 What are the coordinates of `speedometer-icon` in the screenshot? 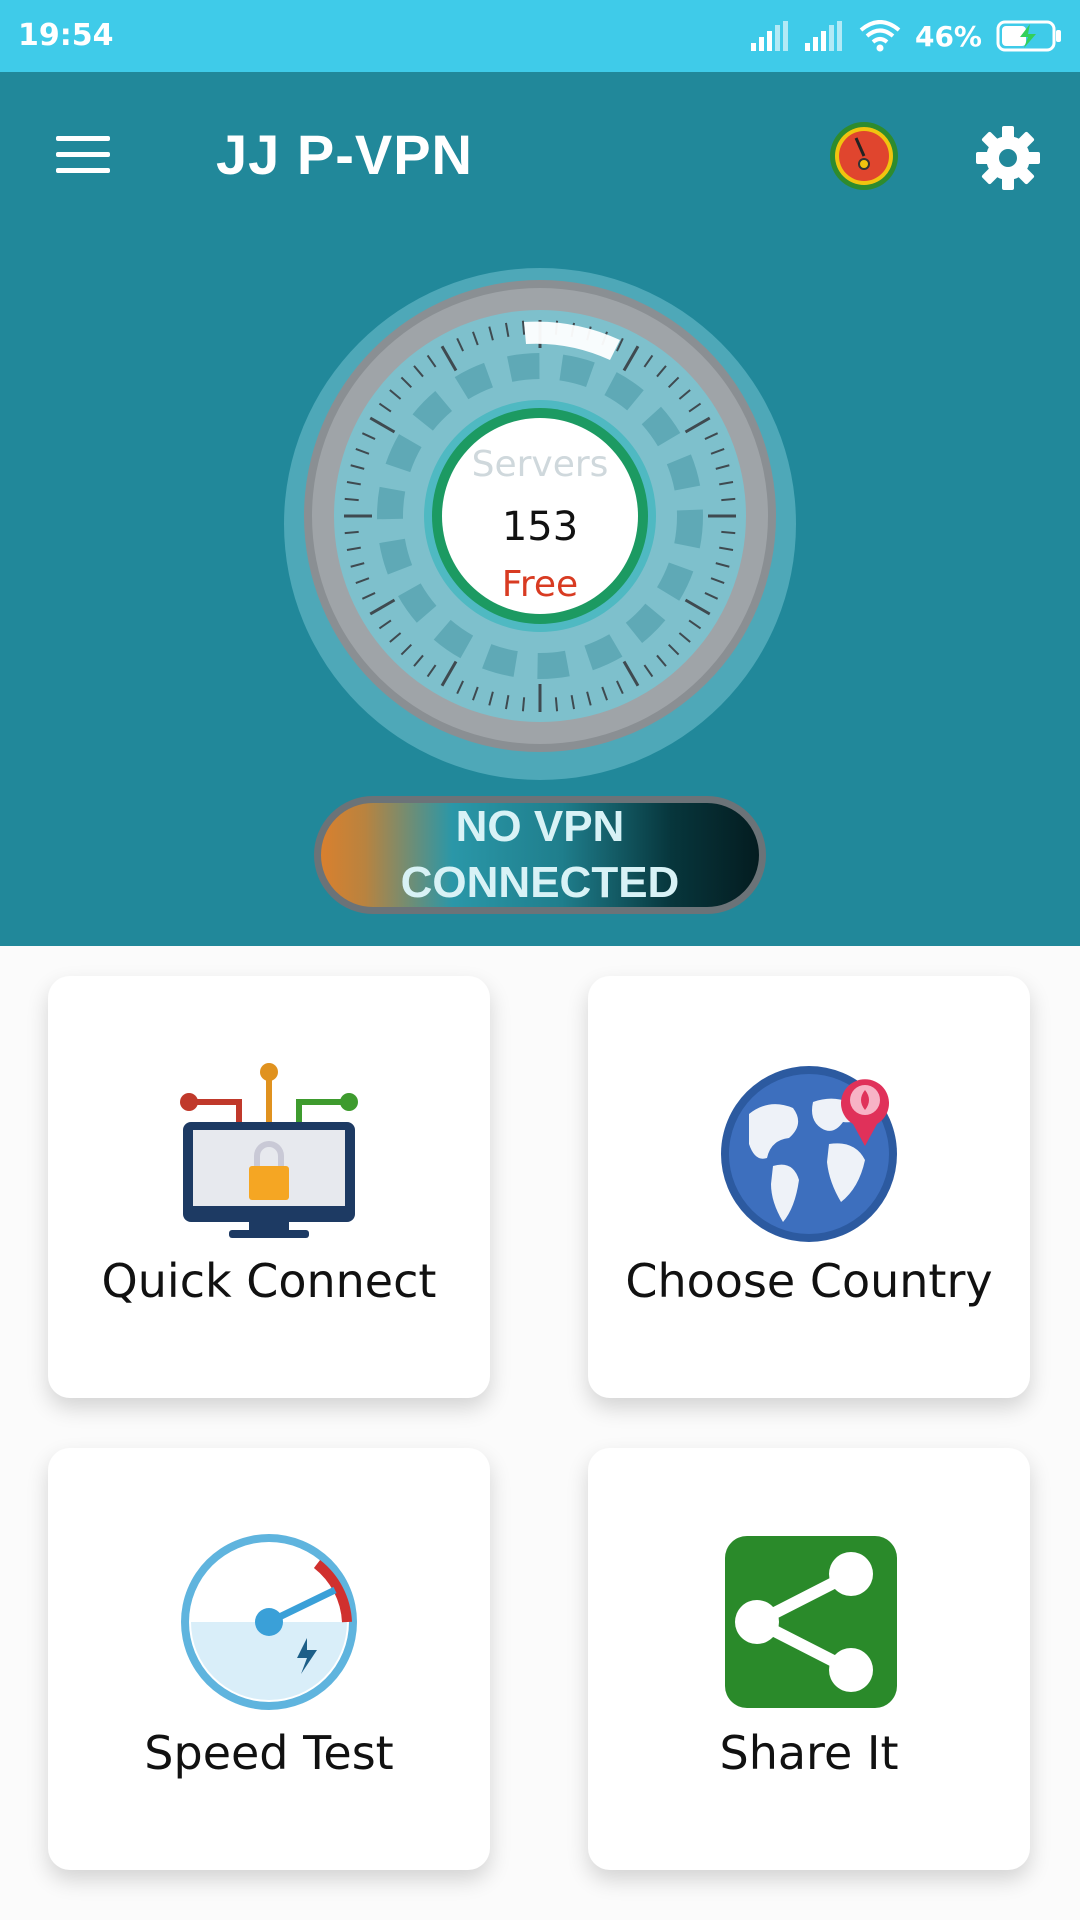 It's located at (864, 156).